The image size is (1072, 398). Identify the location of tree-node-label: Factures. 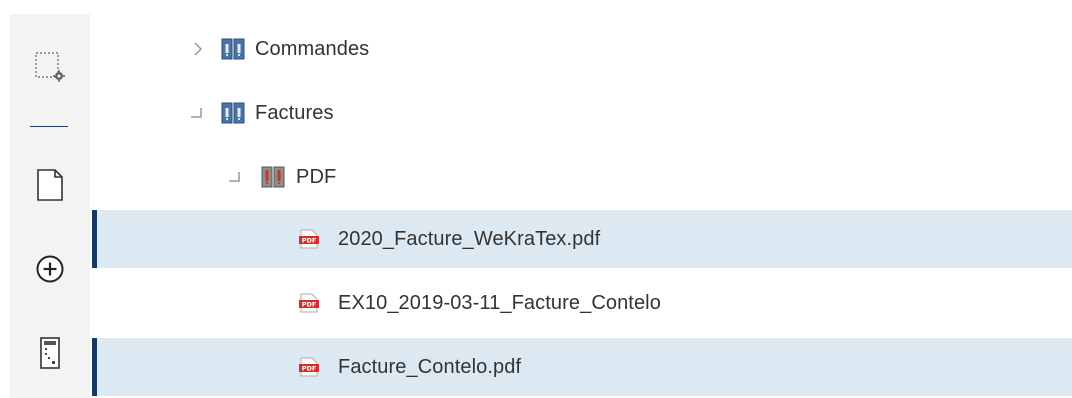
(294, 112).